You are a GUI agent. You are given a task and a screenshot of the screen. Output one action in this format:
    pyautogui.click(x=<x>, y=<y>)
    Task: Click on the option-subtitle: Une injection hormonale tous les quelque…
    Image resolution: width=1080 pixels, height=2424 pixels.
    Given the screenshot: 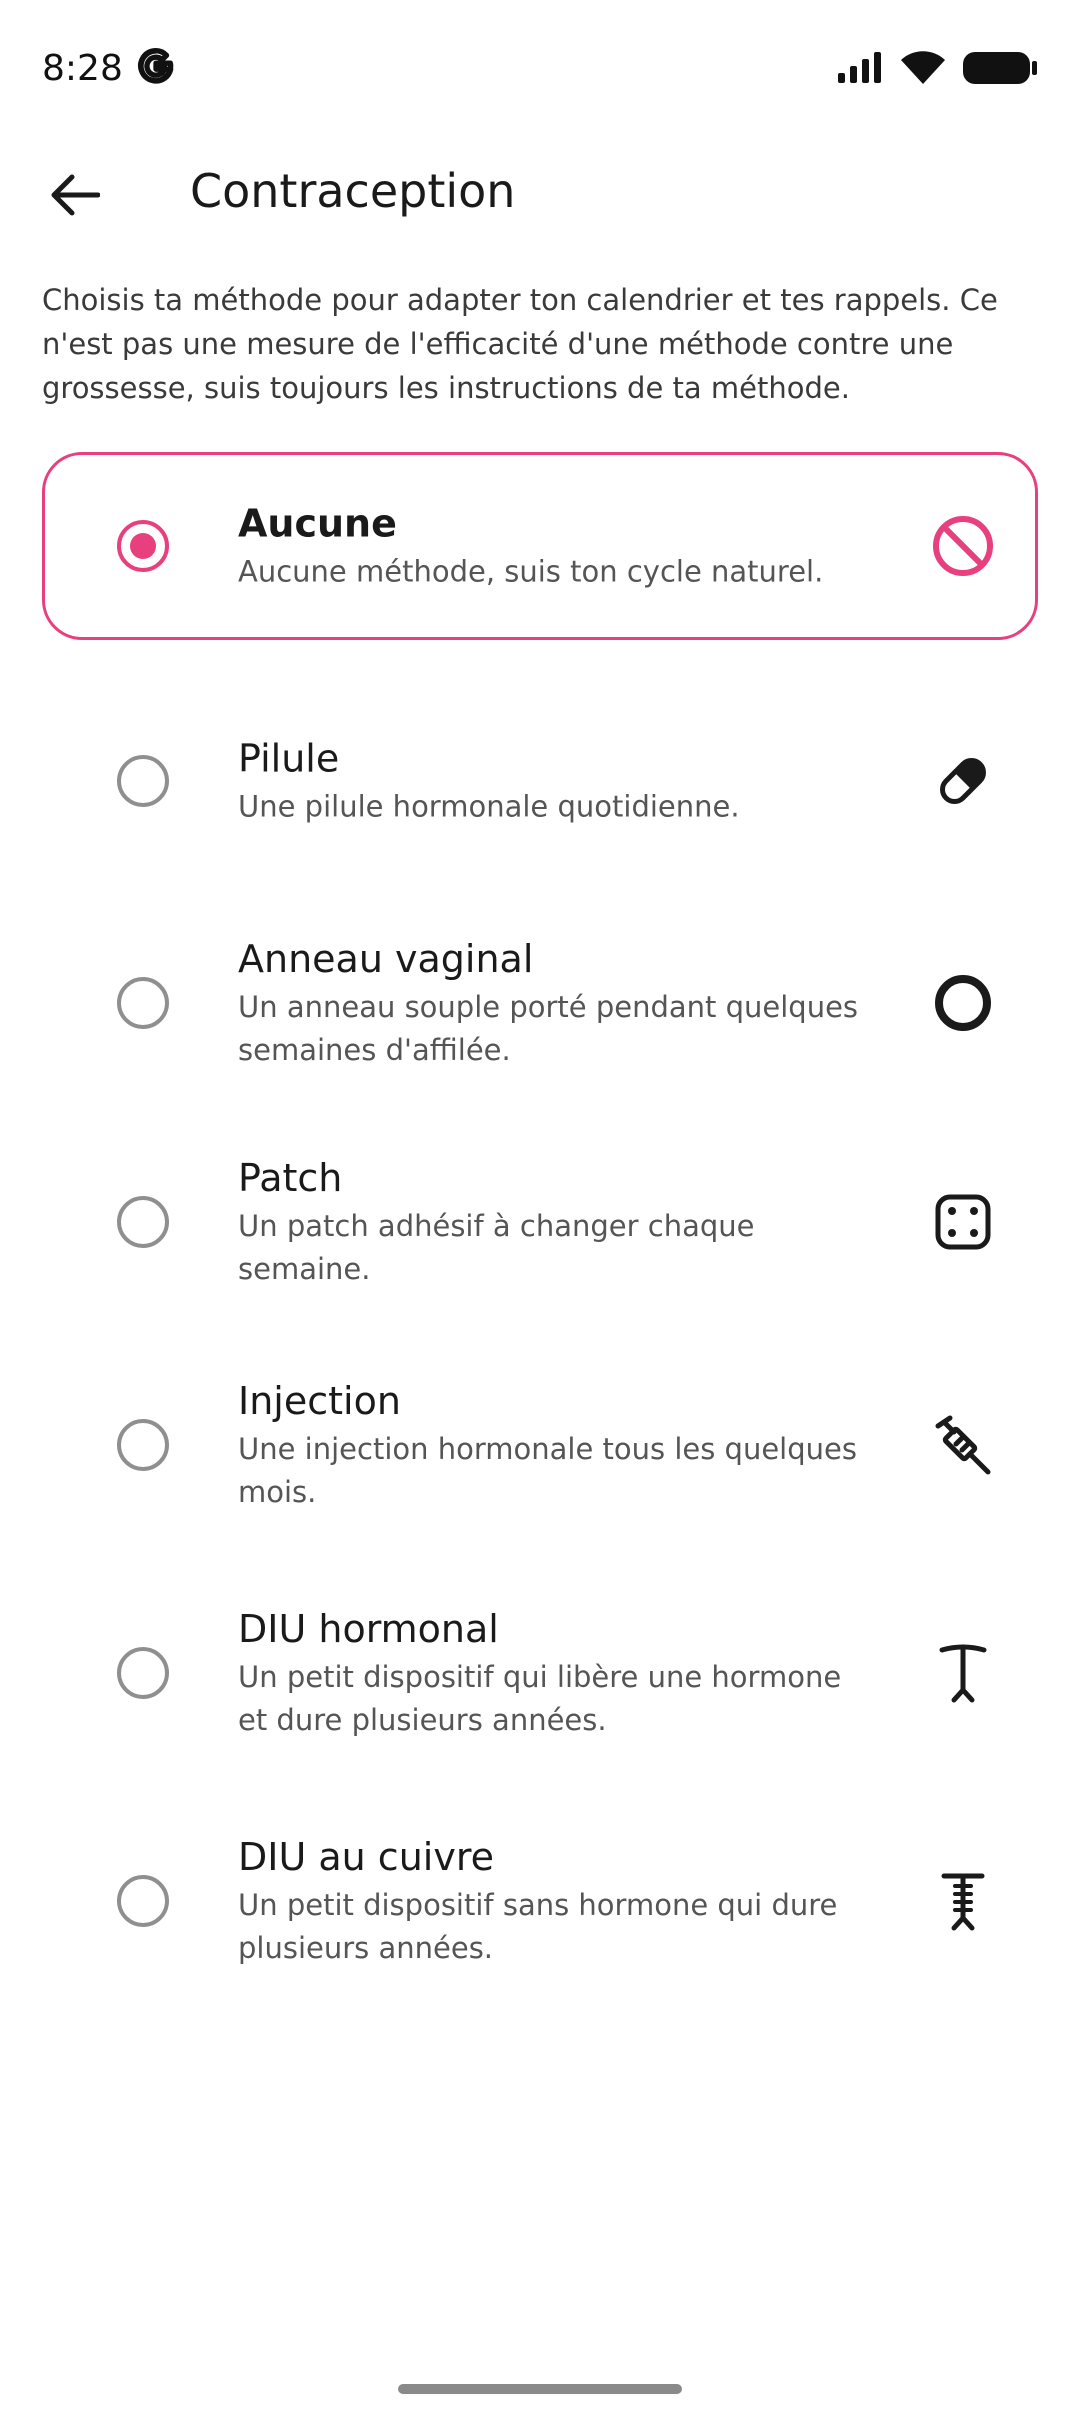 What is the action you would take?
    pyautogui.click(x=547, y=1470)
    